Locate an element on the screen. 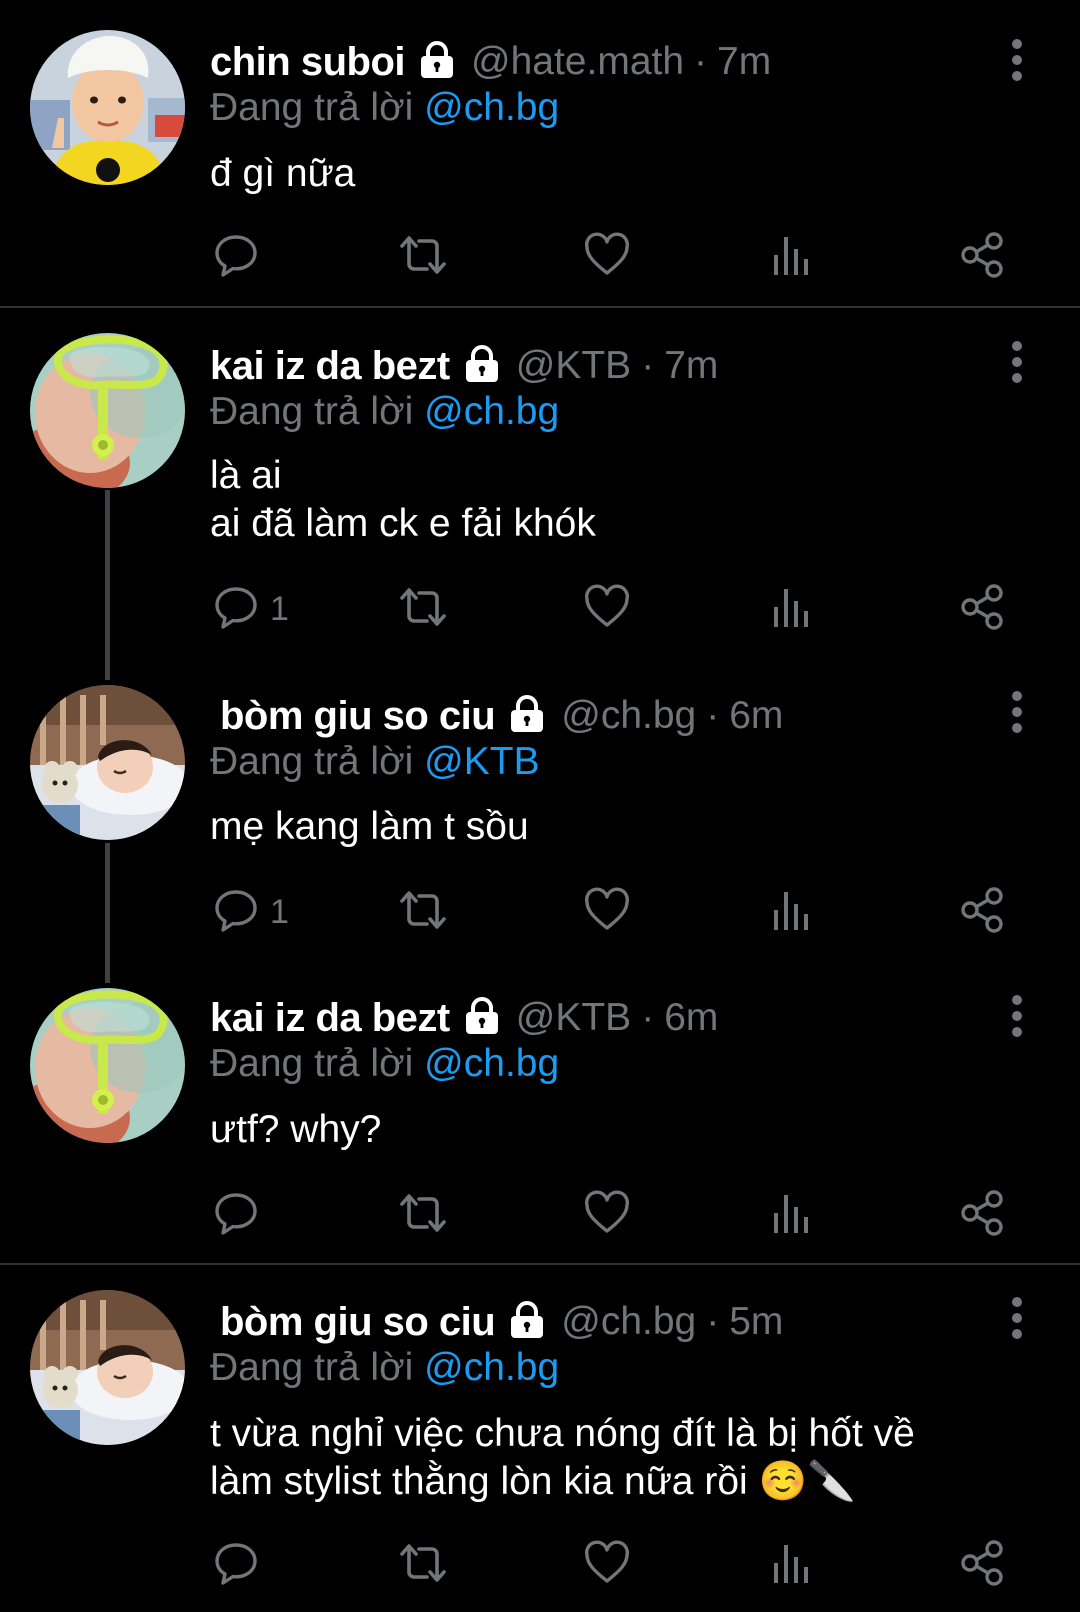  tweet-header: bòm giu so ciu @ch.bg · 6m is located at coordinates (496, 716).